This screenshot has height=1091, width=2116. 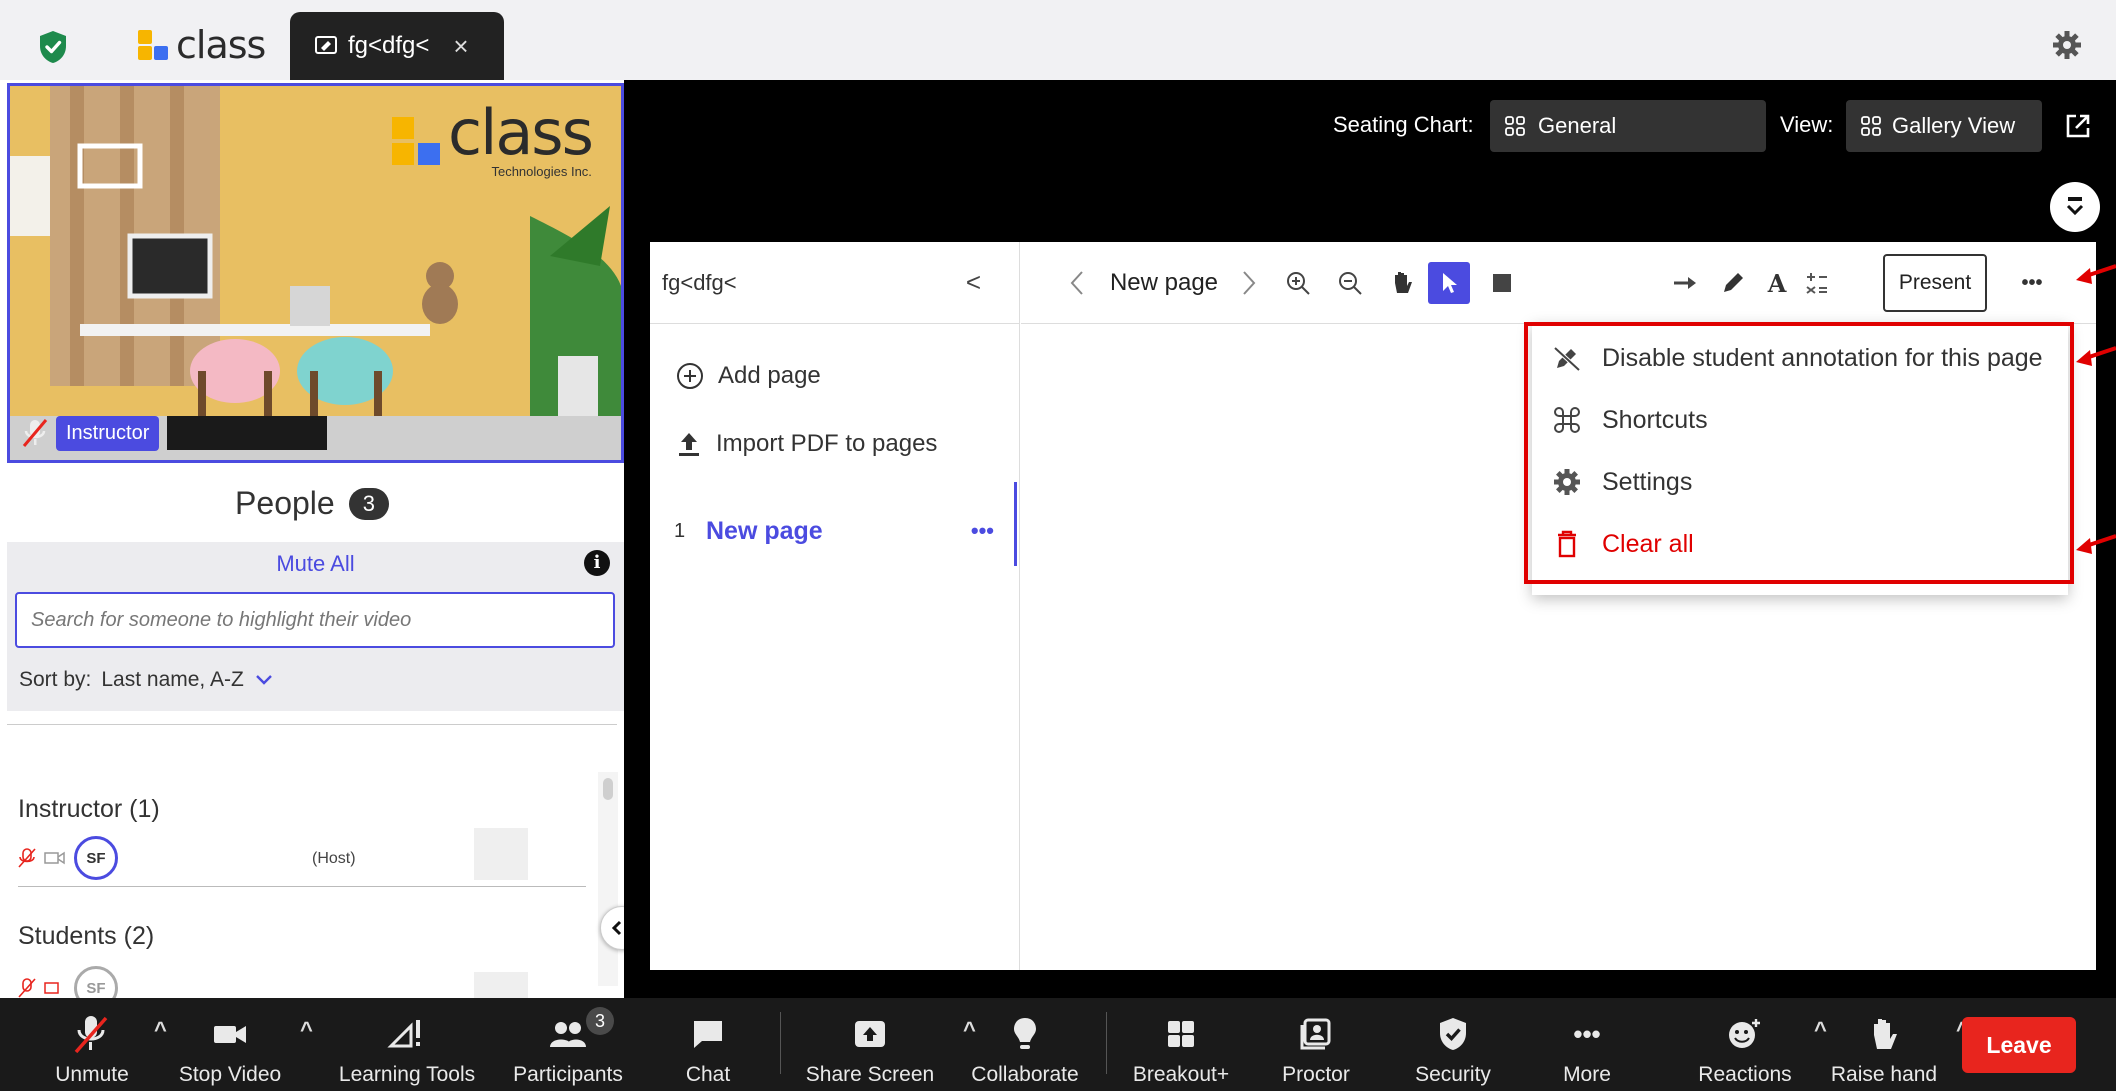 What do you see at coordinates (460, 46) in the screenshot?
I see `tab-close-icon: ×` at bounding box center [460, 46].